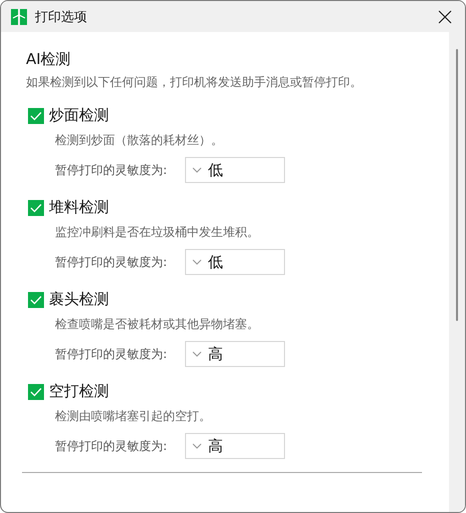  I want to click on detection-description: 检查喷嘴是否被耗材或其他异物堵塞。, so click(157, 324).